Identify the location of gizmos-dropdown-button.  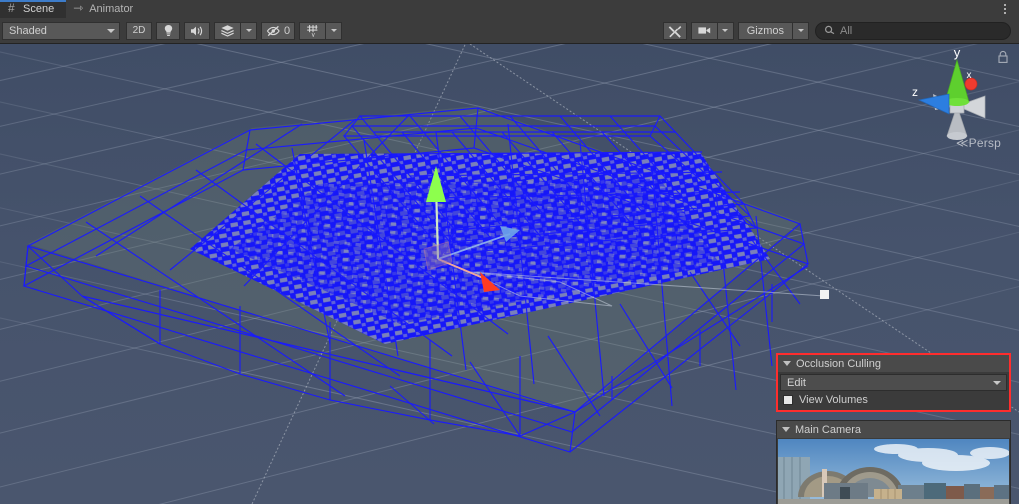
(800, 30).